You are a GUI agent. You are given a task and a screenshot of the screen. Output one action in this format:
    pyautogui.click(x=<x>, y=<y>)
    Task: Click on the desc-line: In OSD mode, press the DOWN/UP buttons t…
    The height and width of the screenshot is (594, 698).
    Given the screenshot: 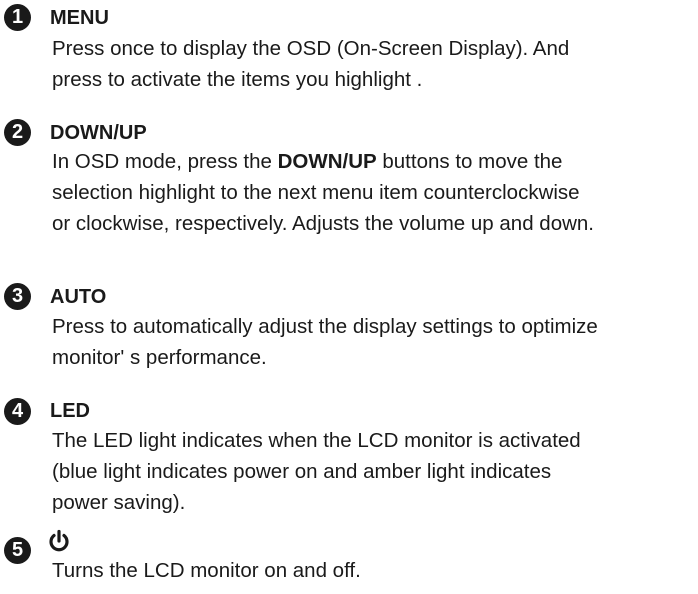 What is the action you would take?
    pyautogui.click(x=374, y=161)
    